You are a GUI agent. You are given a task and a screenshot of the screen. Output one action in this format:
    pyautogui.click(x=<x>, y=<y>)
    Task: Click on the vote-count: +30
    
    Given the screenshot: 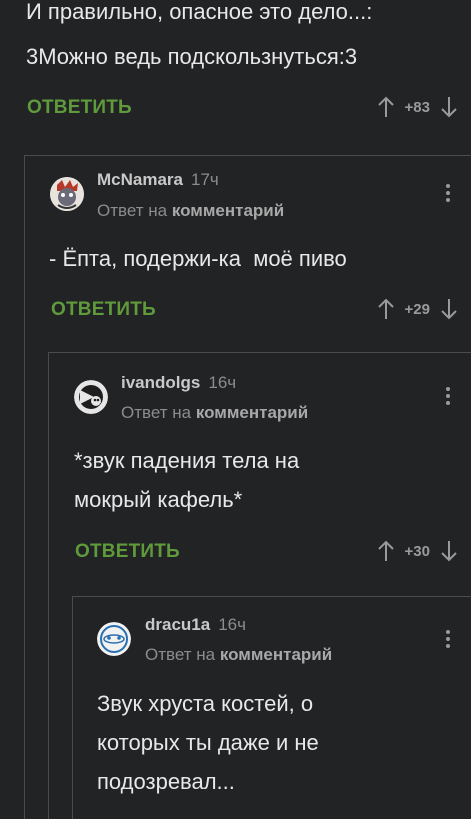 What is the action you would take?
    pyautogui.click(x=417, y=551)
    